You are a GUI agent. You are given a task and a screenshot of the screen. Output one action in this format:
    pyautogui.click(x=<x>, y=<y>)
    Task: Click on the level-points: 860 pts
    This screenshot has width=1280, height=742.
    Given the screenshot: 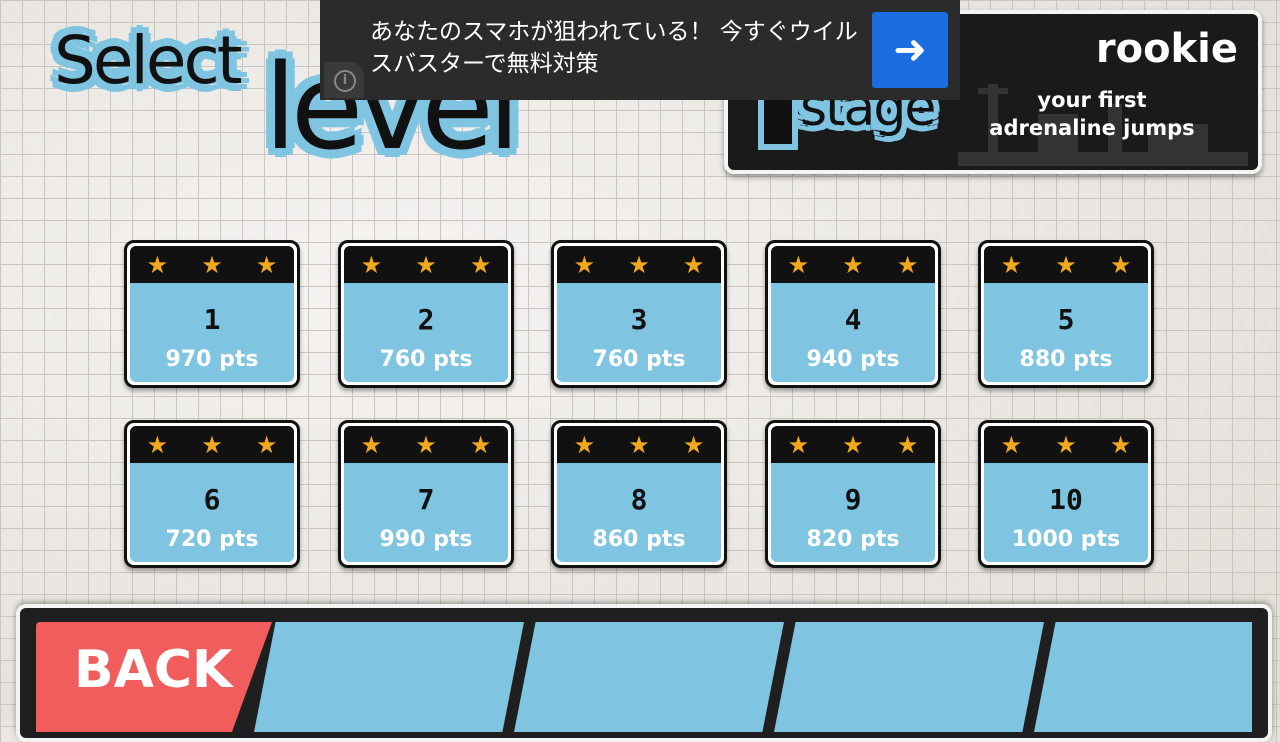 What is the action you would take?
    pyautogui.click(x=639, y=539)
    